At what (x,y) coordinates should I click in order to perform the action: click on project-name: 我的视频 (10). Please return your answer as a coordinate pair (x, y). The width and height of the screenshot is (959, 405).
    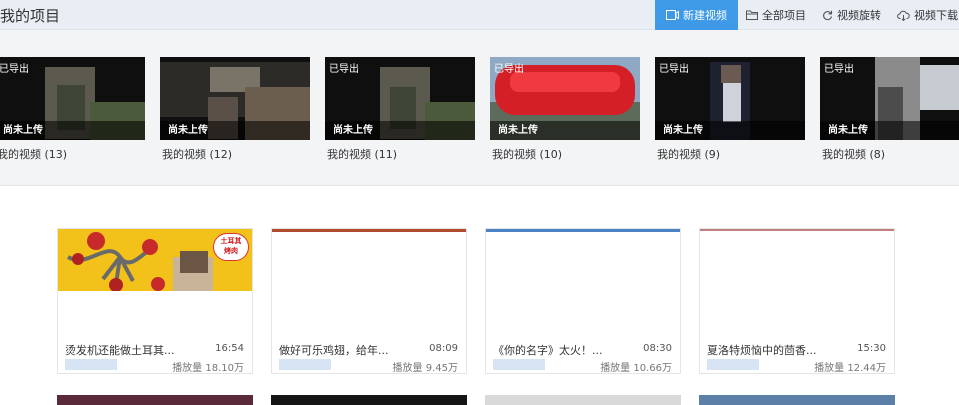
    Looking at the image, I should click on (527, 154).